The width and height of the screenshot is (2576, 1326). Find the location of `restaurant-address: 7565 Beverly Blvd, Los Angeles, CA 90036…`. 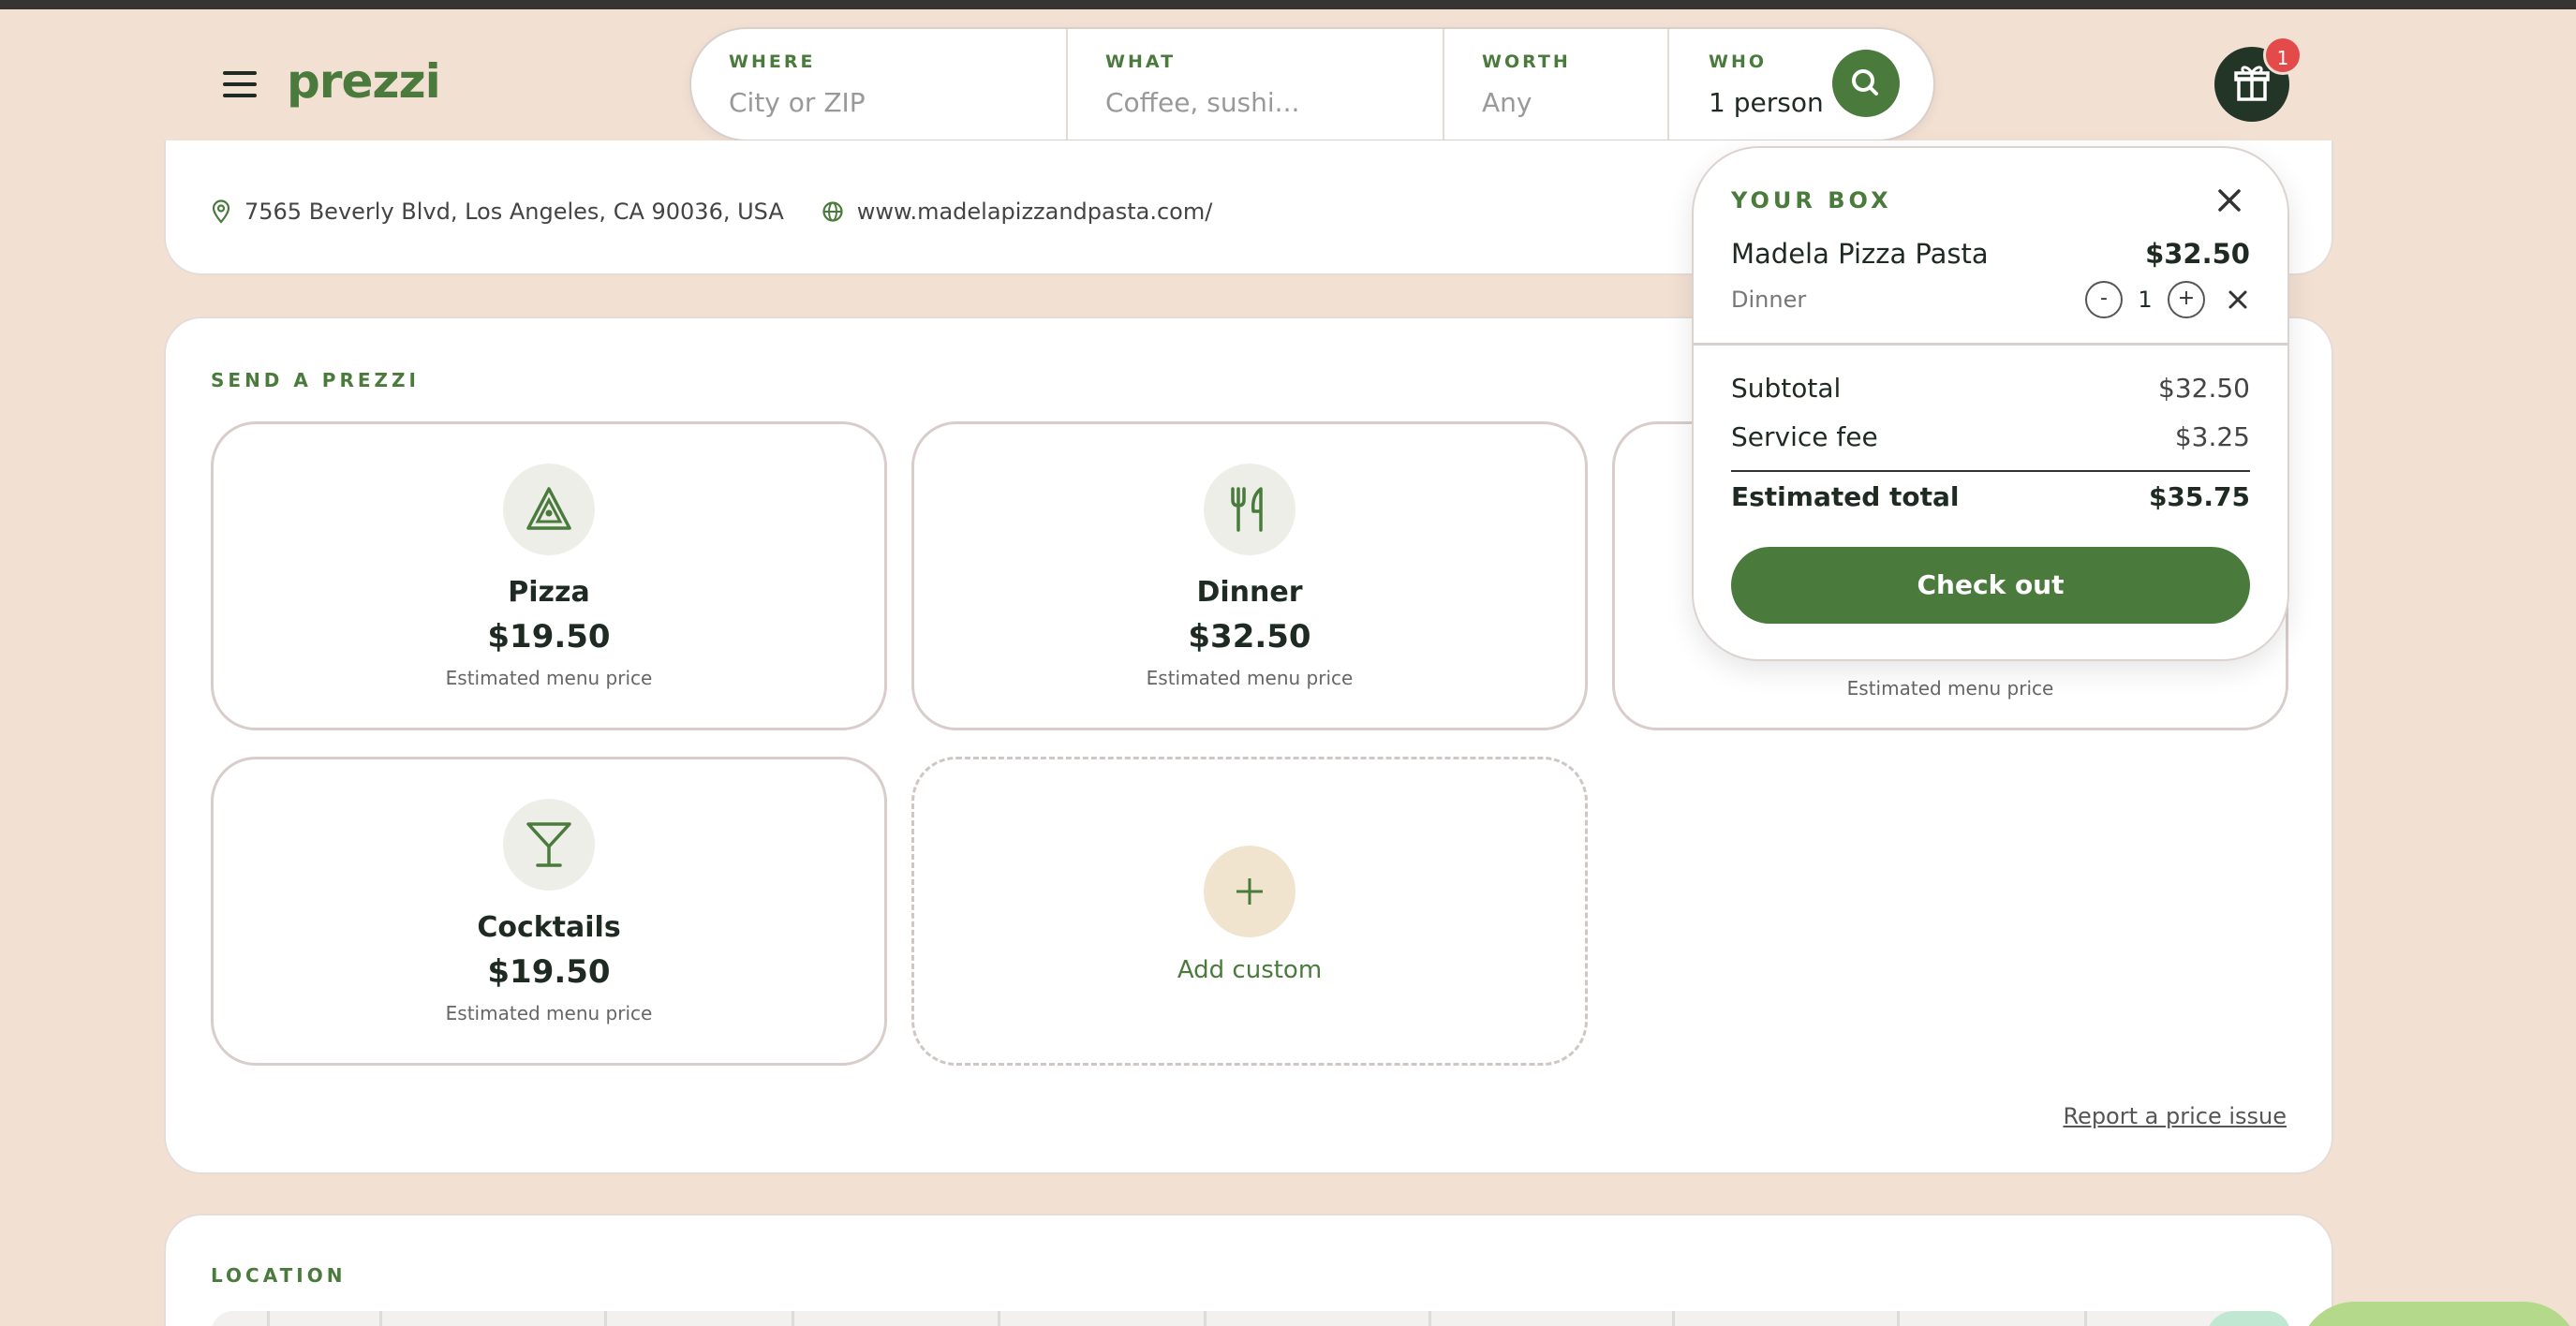

restaurant-address: 7565 Beverly Blvd, Los Angeles, CA 90036… is located at coordinates (514, 212).